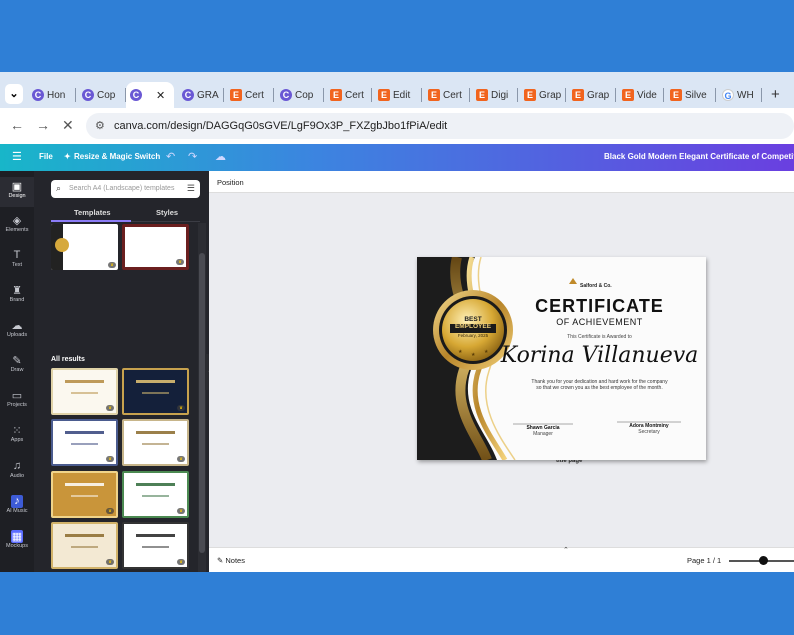 This screenshot has height=635, width=794. I want to click on rail-item-projects: ▭ Projects, so click(17, 401).